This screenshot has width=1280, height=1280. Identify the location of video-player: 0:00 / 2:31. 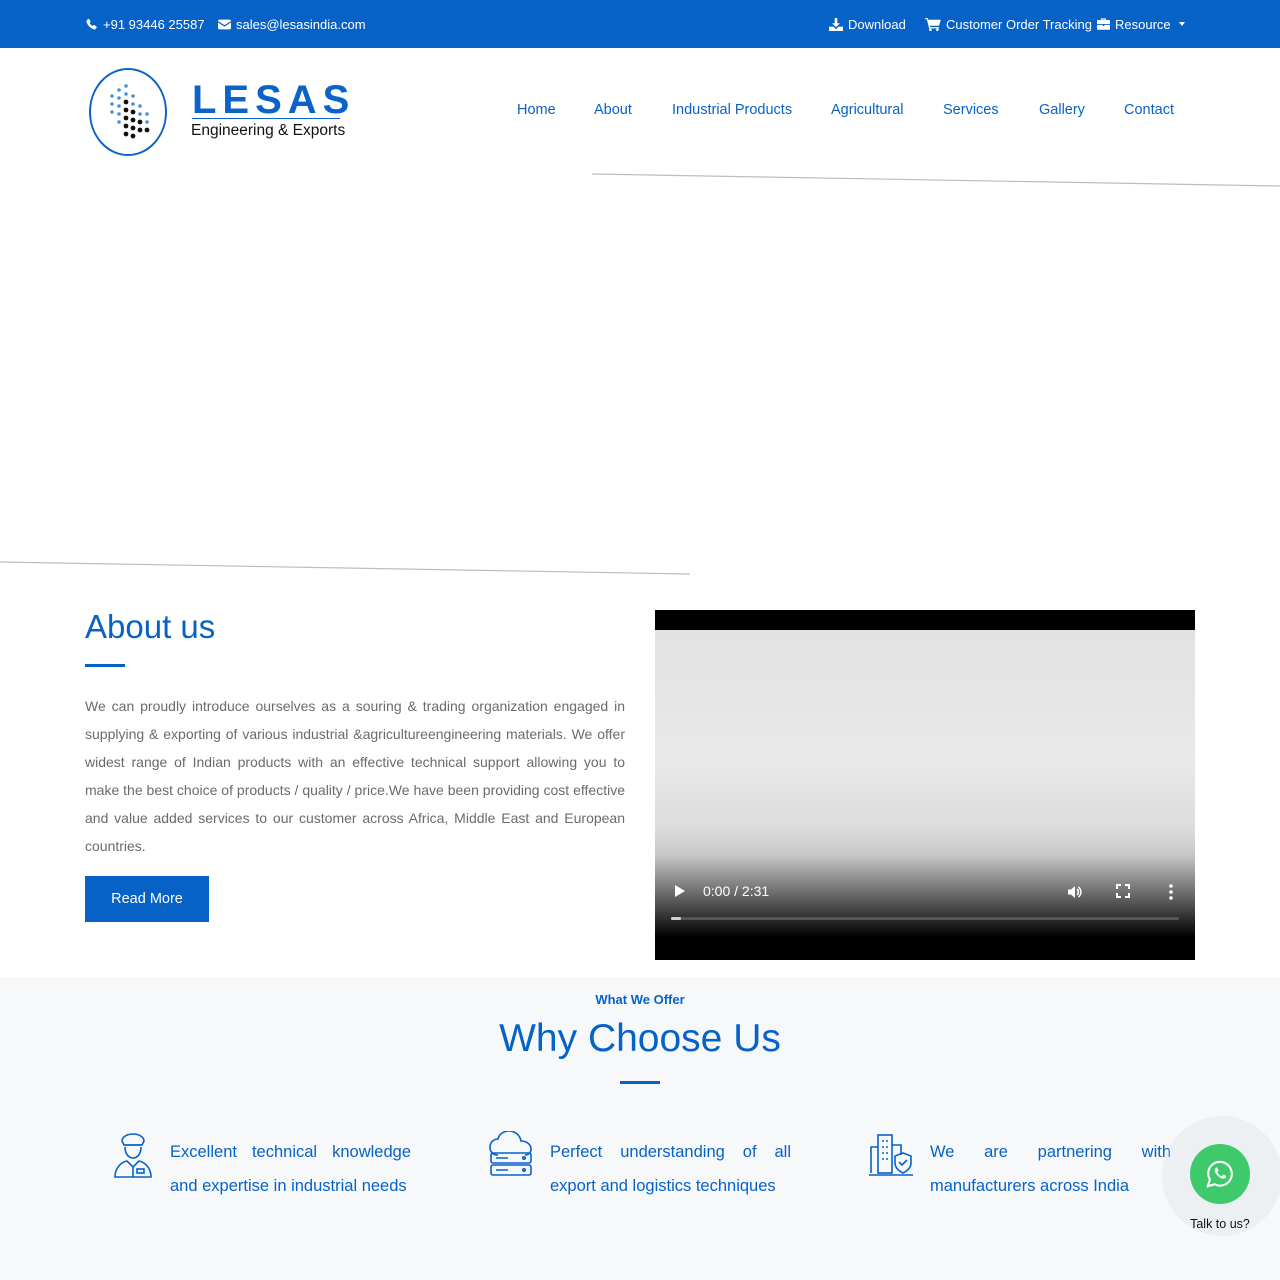
(925, 785).